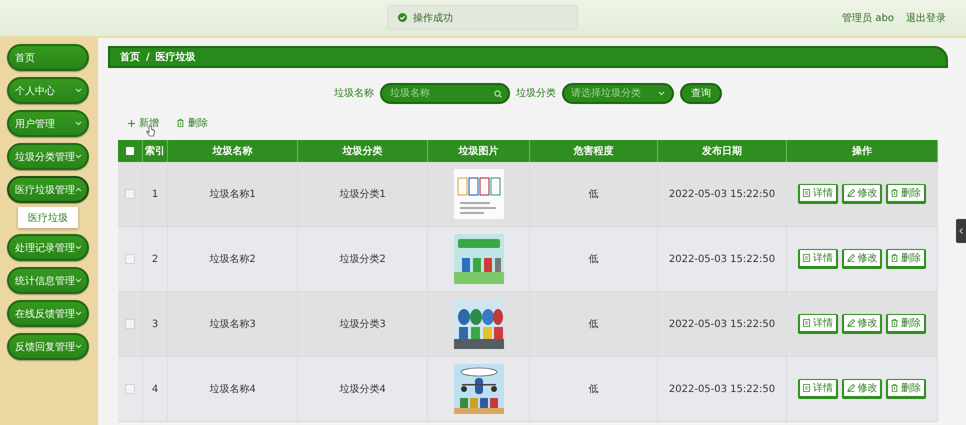 This screenshot has height=425, width=966. Describe the element at coordinates (701, 93) in the screenshot. I see `query-button: 查询` at that location.